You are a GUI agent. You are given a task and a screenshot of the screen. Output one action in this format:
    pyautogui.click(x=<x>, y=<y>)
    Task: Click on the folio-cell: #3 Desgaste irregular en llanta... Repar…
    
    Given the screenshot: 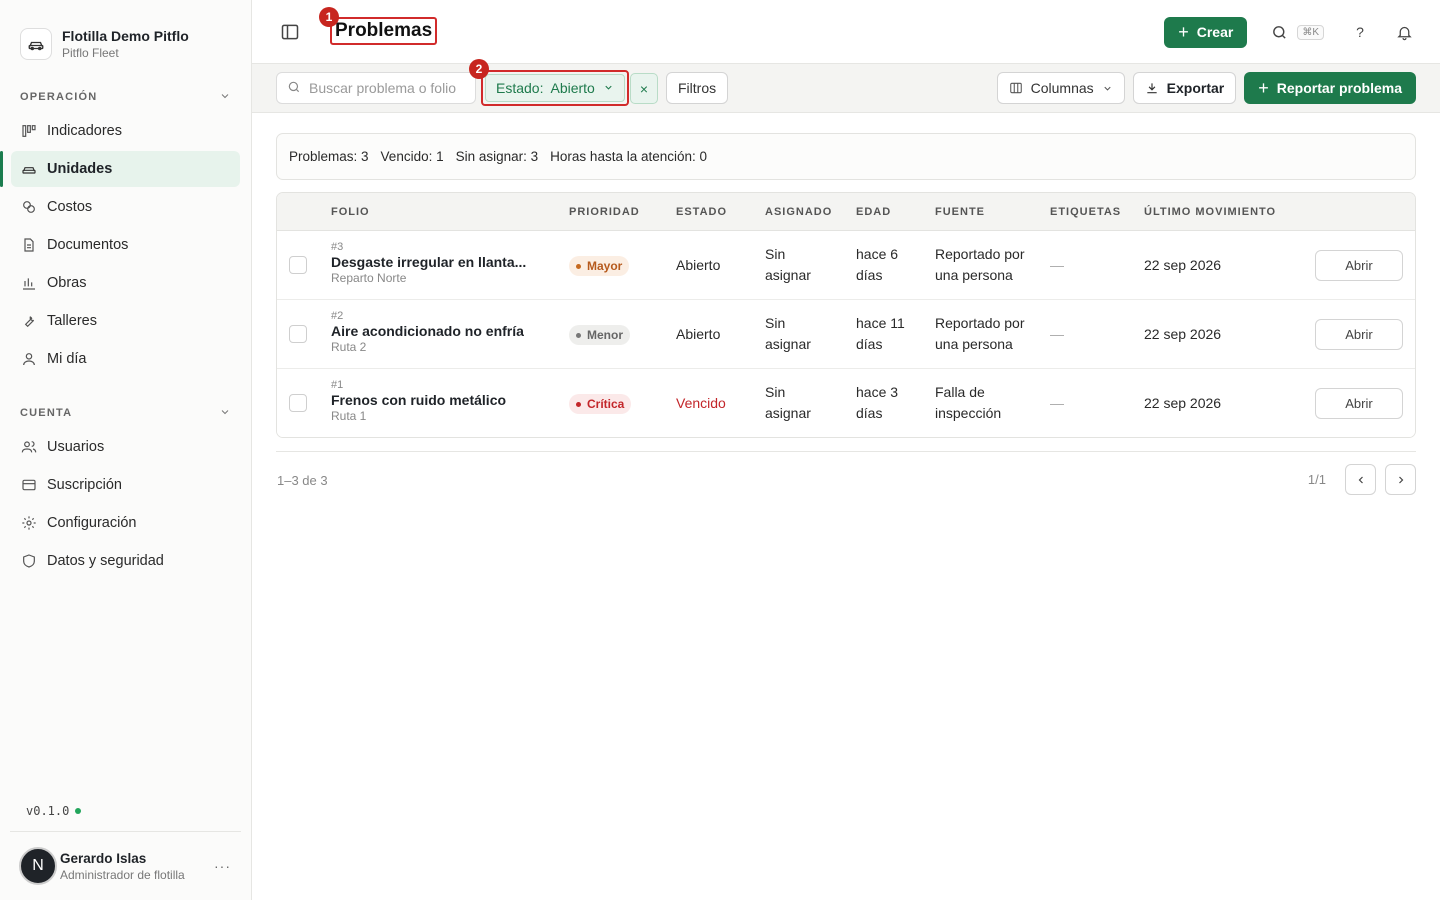 What is the action you would take?
    pyautogui.click(x=428, y=263)
    